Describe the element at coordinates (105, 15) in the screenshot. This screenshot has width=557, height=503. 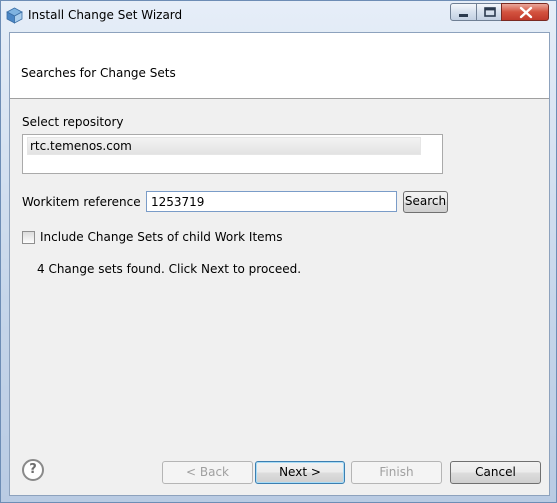
I see `window-title: Install Change Set Wizard` at that location.